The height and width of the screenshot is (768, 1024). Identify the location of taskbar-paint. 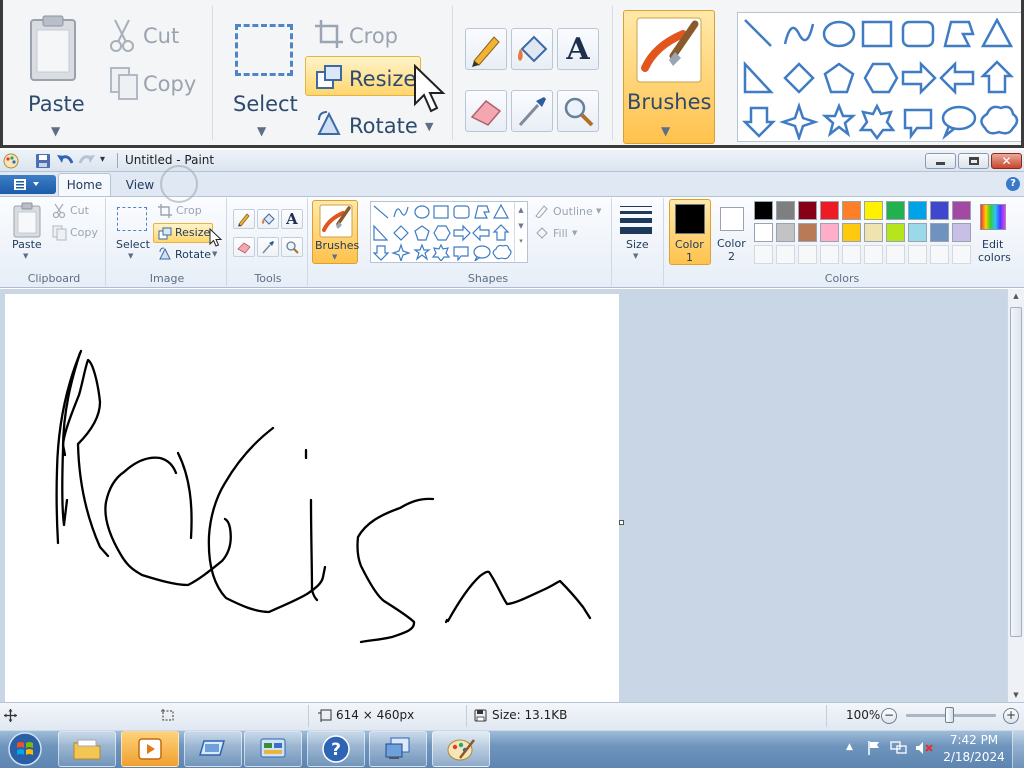
(461, 749).